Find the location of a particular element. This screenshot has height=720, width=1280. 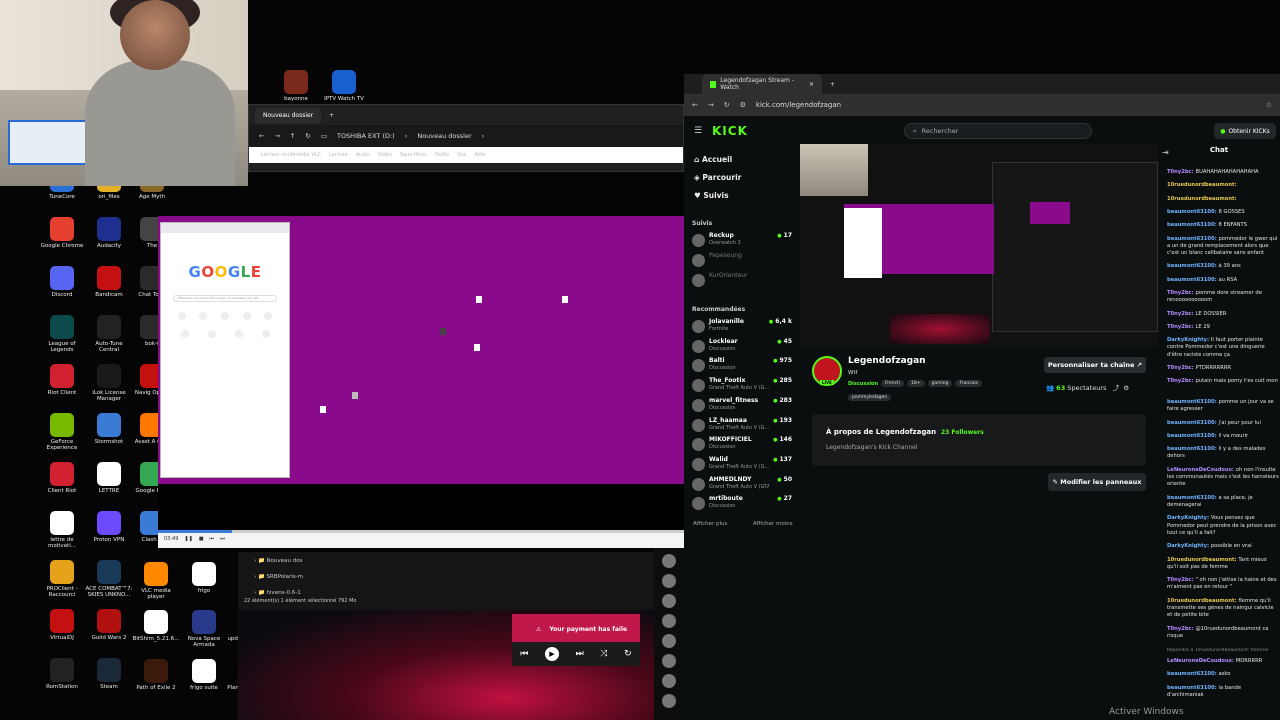

get-kicks-button: ● Obtenir KICKs is located at coordinates (1245, 131).